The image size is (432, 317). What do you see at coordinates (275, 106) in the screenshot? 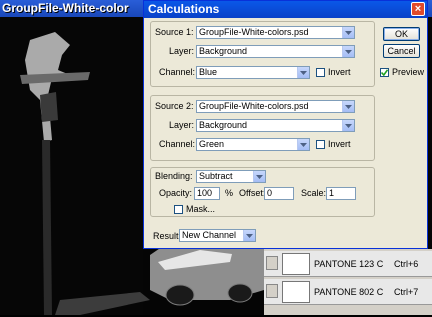
I see `source2-file-select: GroupFile-White-colors.psd` at bounding box center [275, 106].